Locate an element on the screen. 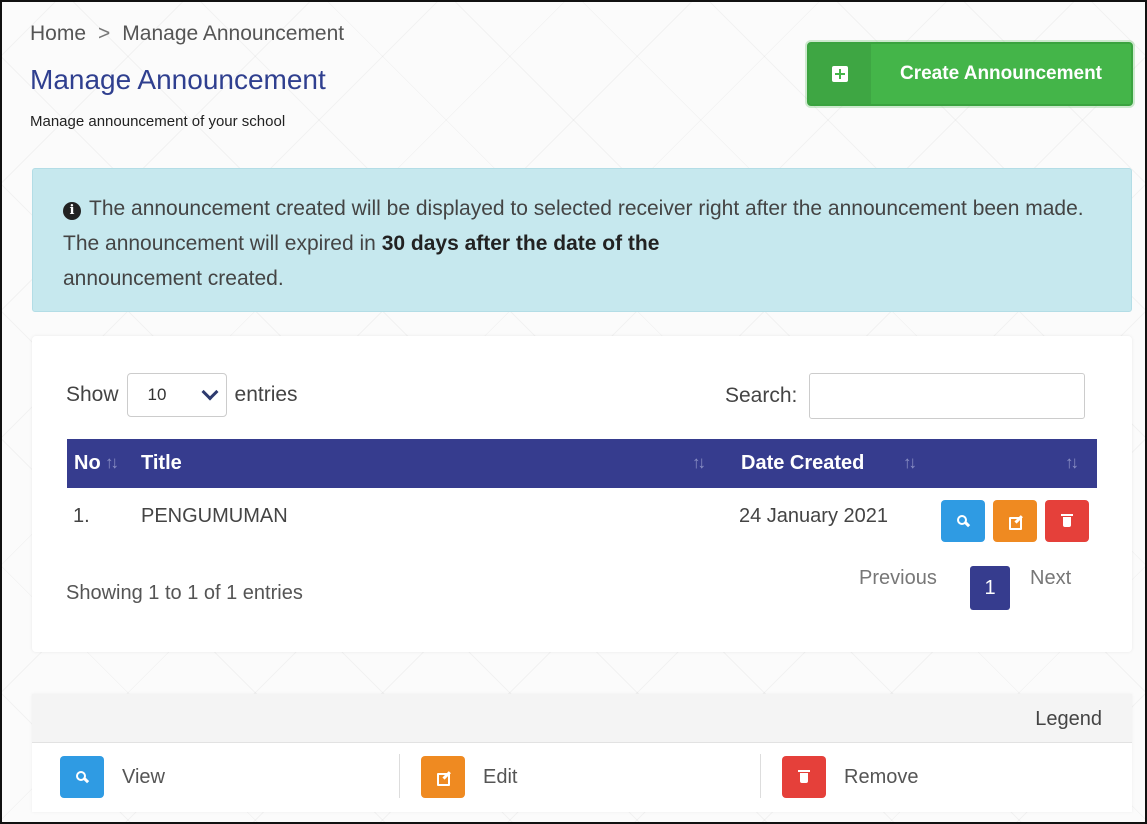  breadcrumb: Home > Manage Announcement is located at coordinates (187, 34).